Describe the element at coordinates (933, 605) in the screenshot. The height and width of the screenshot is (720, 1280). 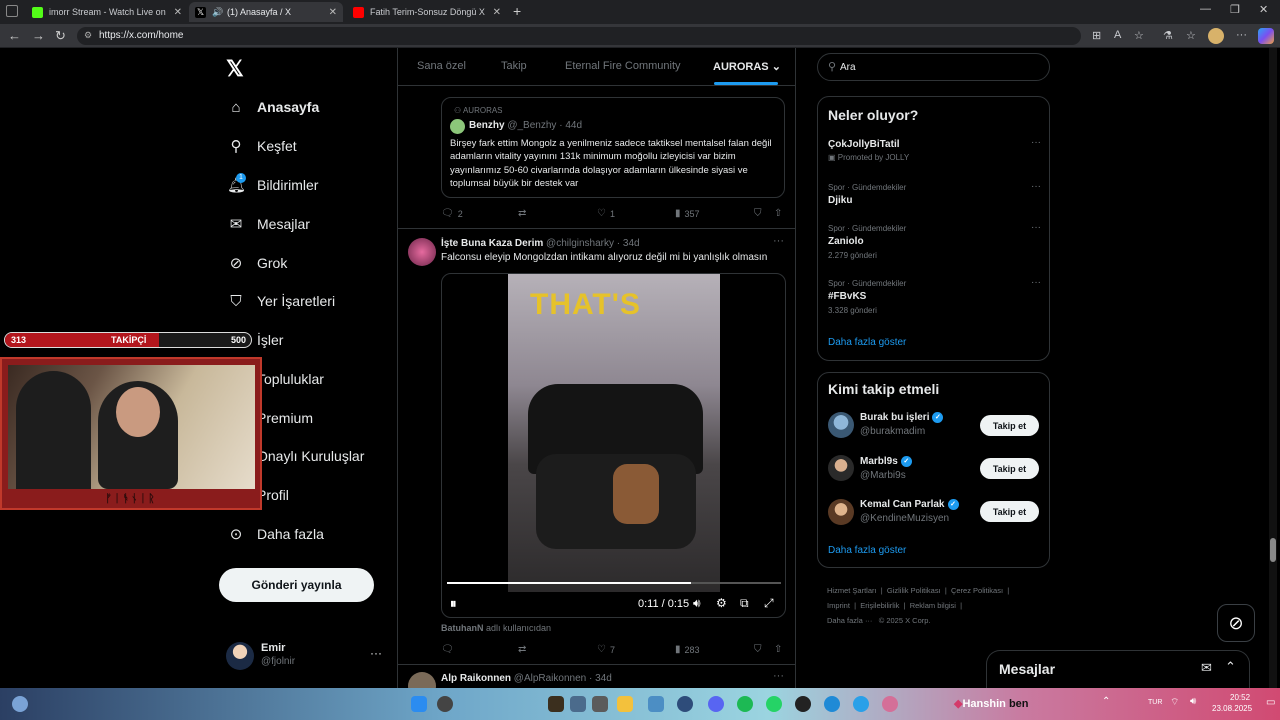
I see `footer-link: Reklam bilgisi` at that location.